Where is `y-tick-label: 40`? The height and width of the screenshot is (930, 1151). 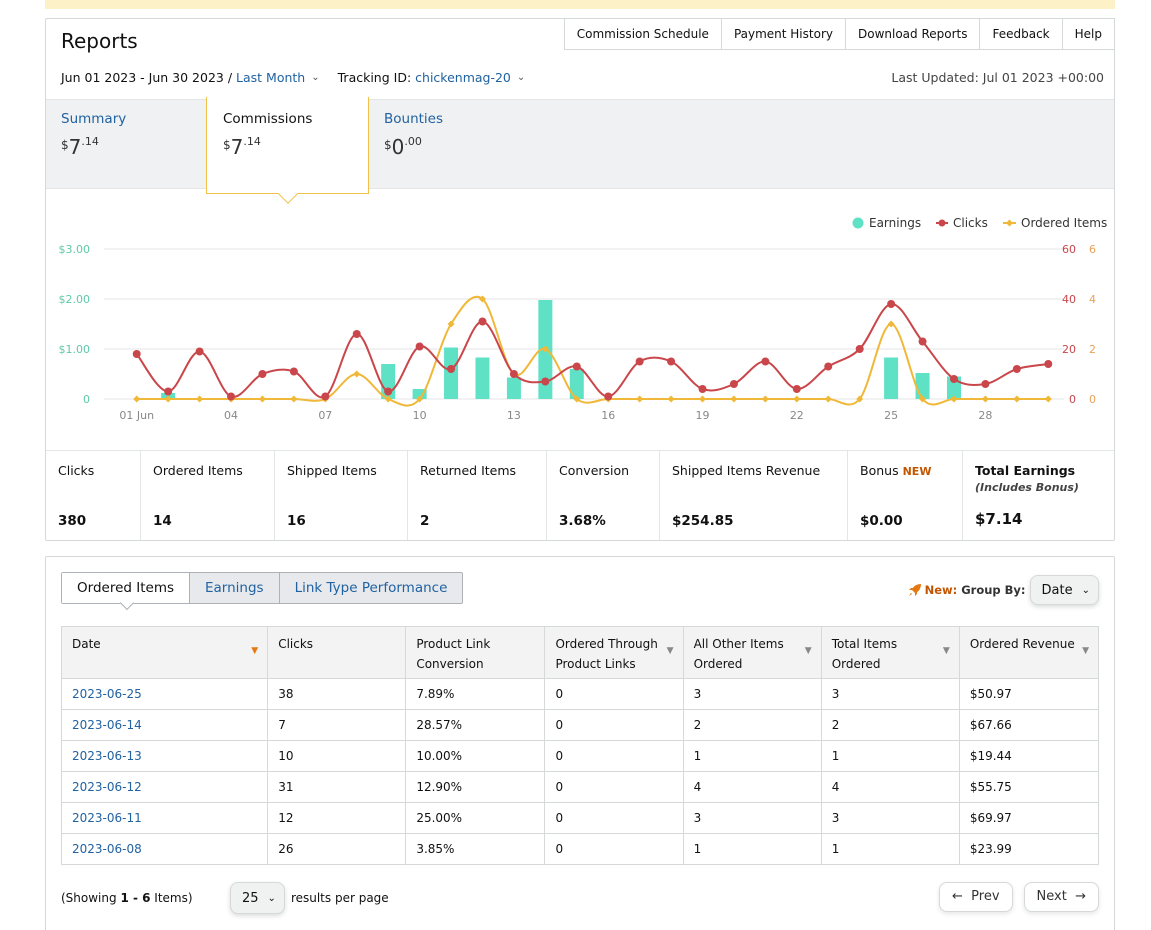
y-tick-label: 40 is located at coordinates (1069, 299).